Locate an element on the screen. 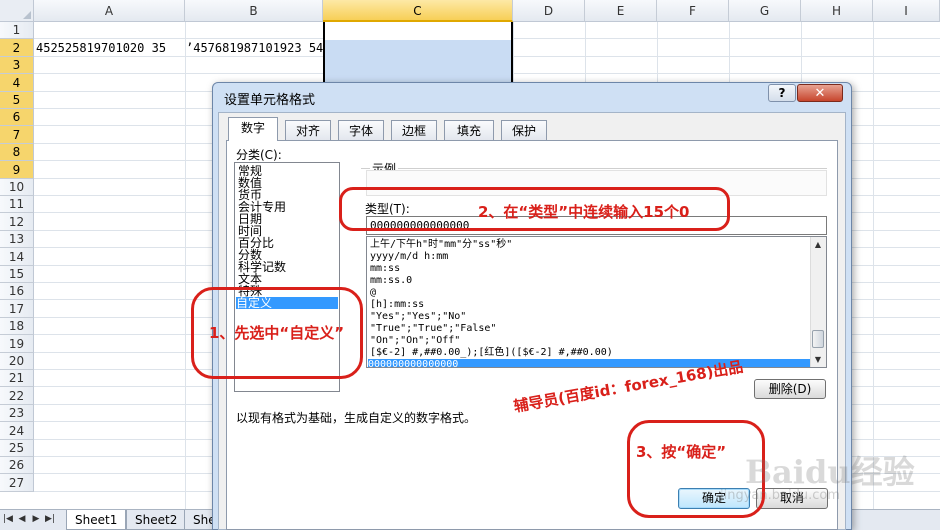 The height and width of the screenshot is (530, 940). row-header-4: 4 is located at coordinates (17, 83).